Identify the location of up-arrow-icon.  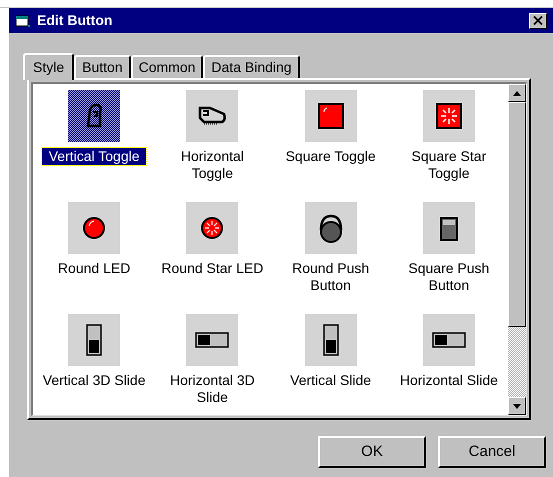
(517, 93).